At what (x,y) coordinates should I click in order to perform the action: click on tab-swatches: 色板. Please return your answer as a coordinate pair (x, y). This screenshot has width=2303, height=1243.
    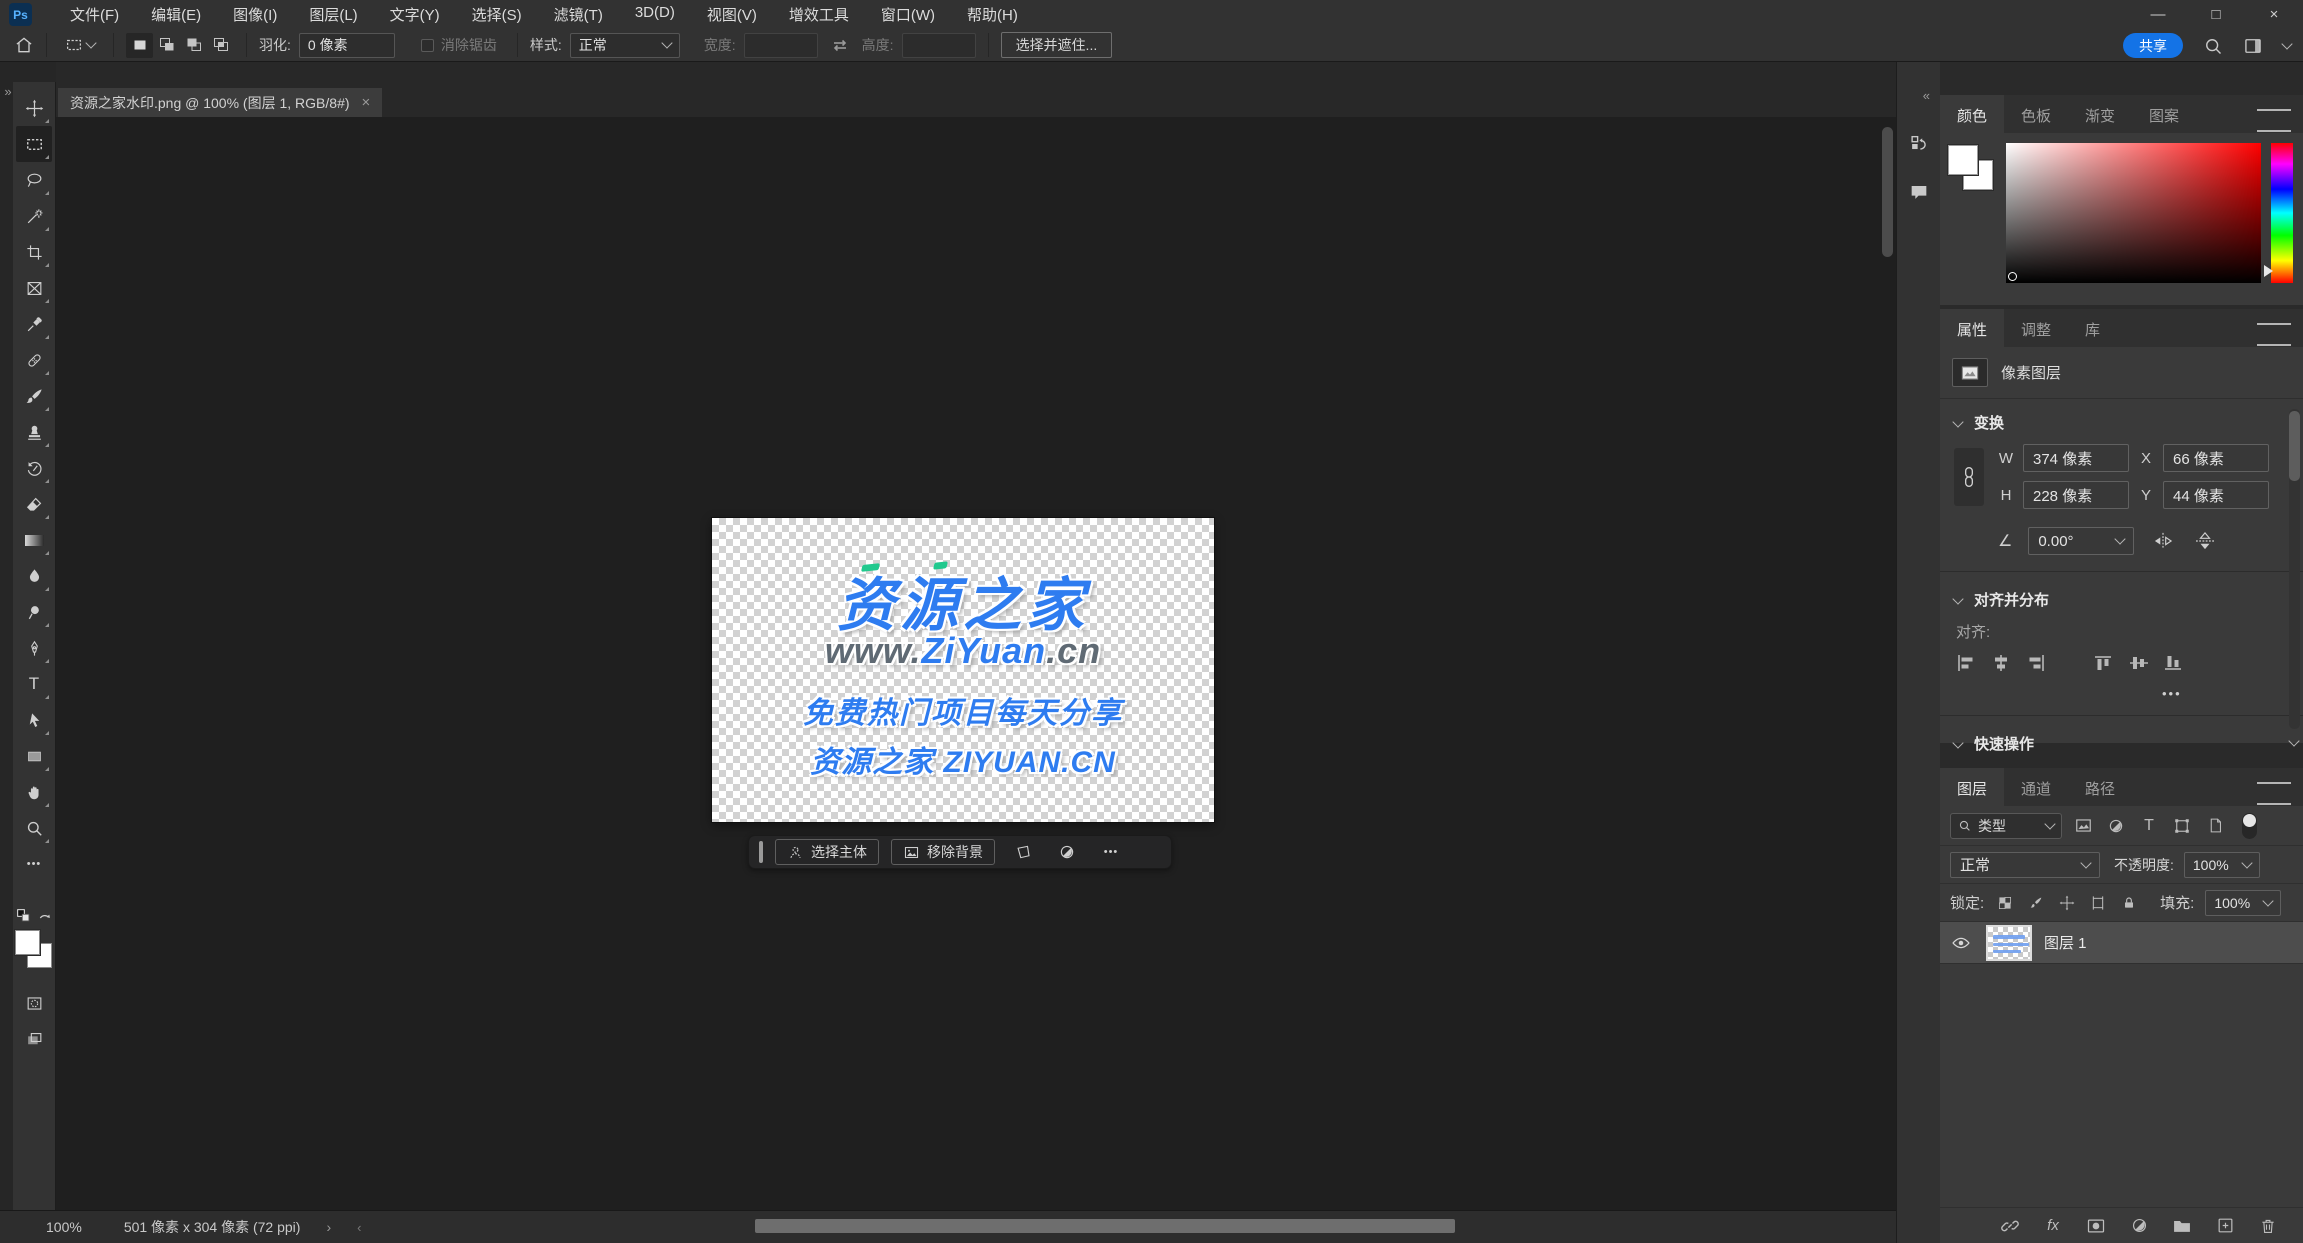
    Looking at the image, I should click on (2036, 114).